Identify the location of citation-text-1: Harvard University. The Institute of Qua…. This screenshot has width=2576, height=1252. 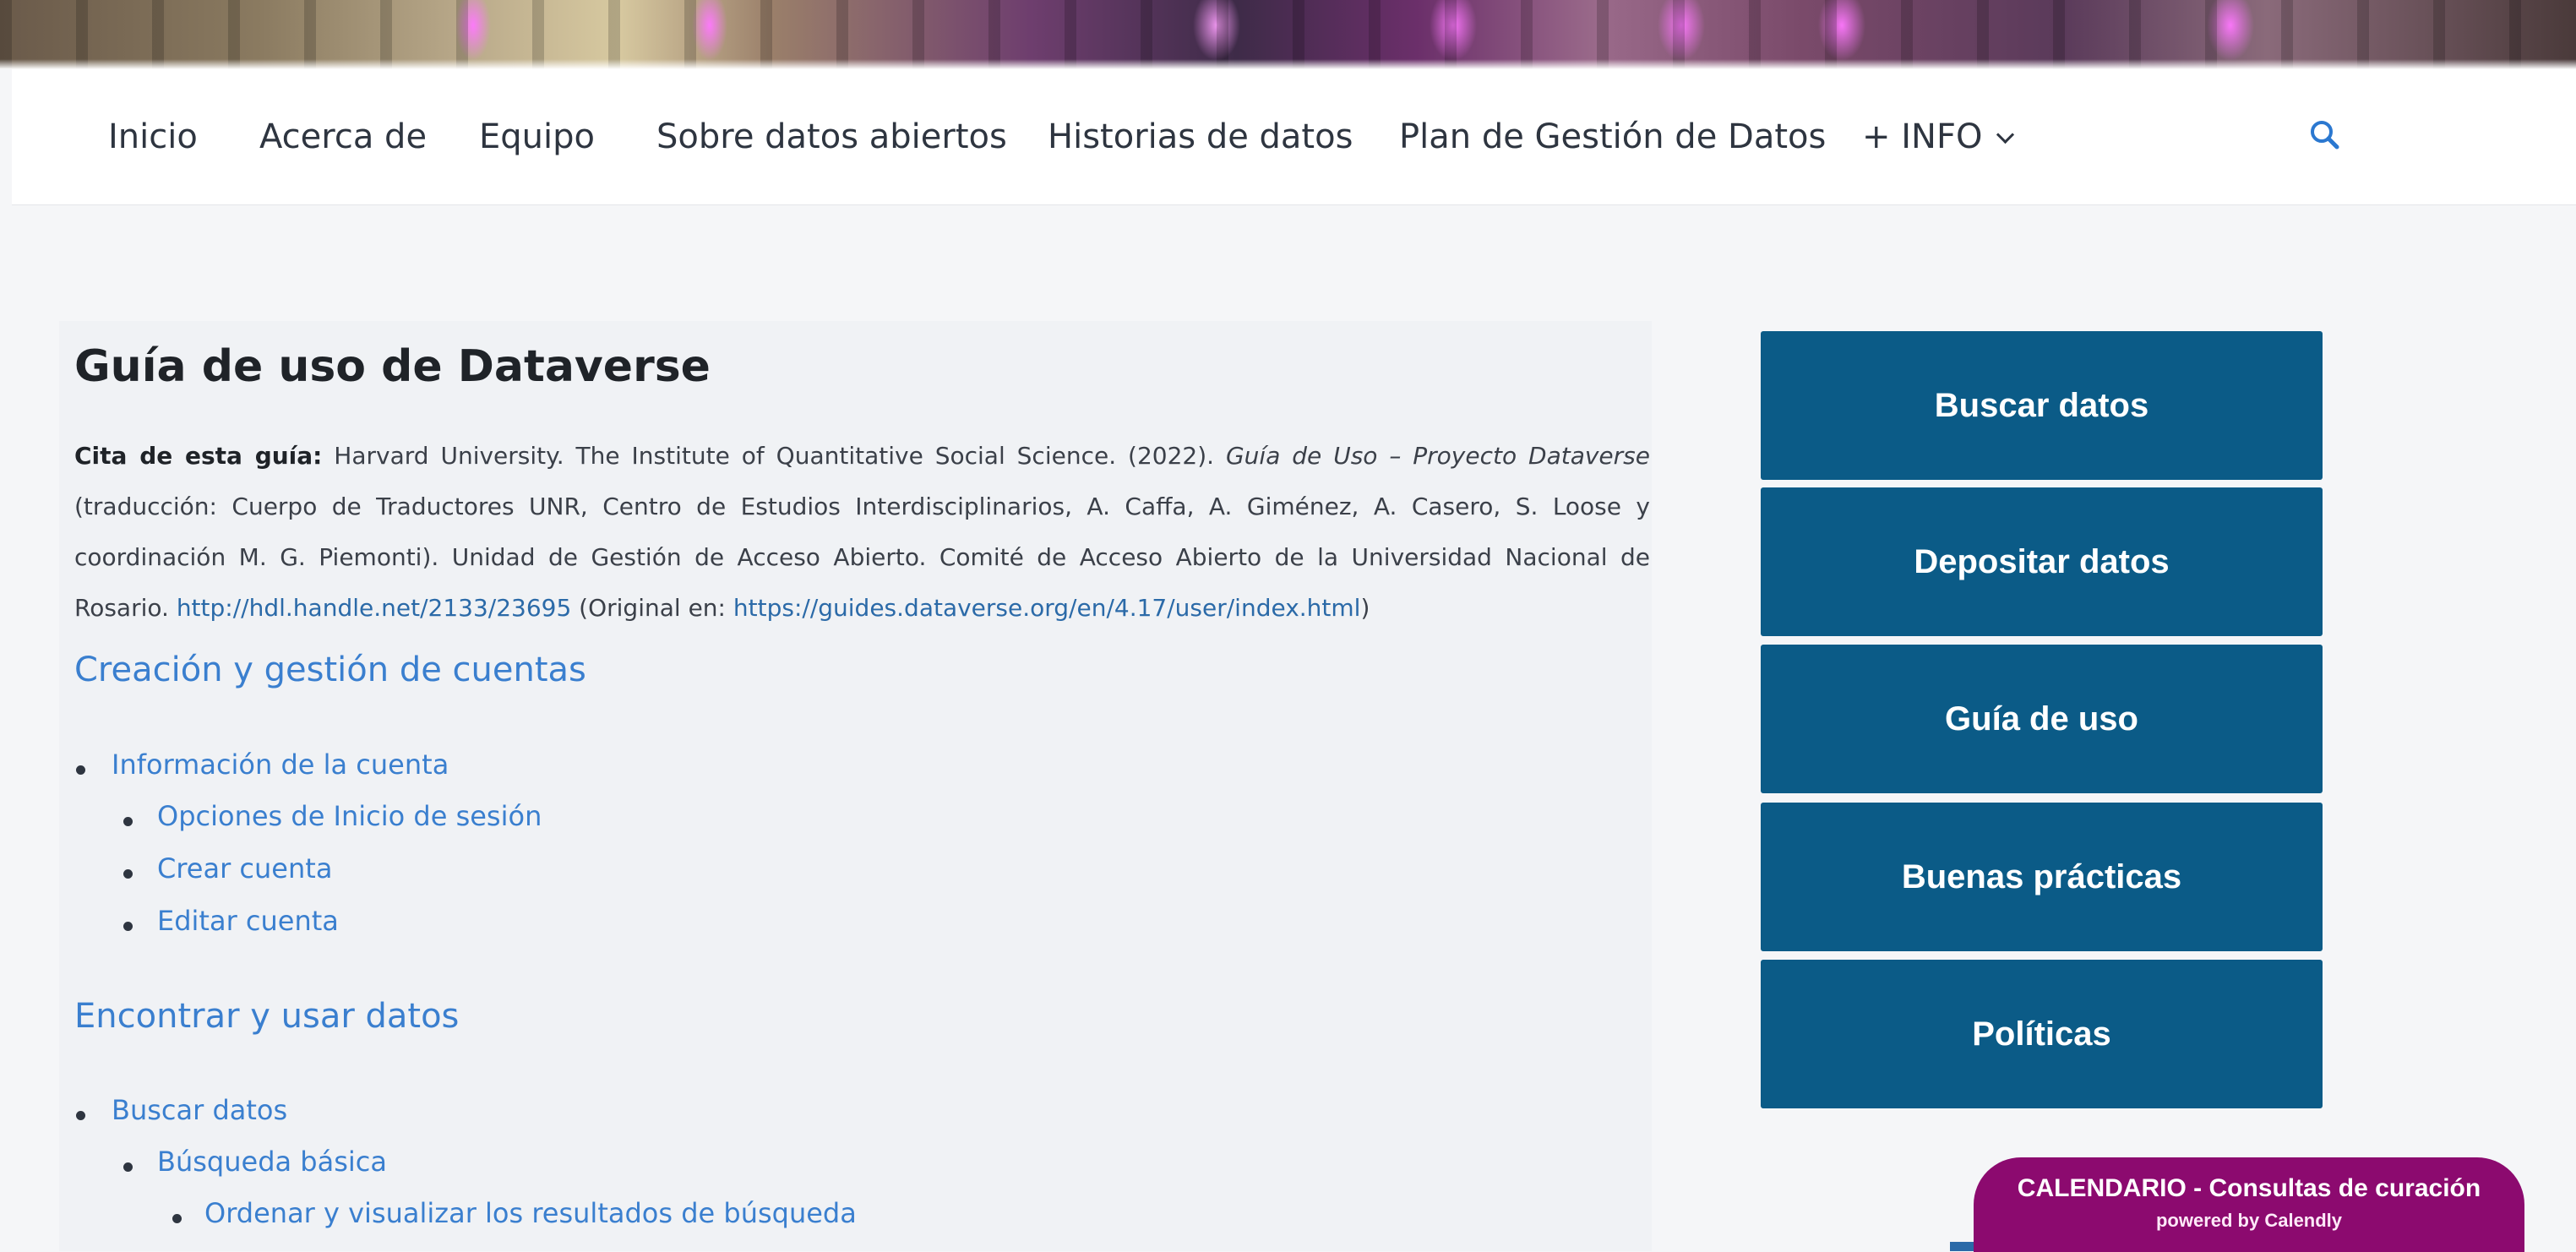
(774, 456).